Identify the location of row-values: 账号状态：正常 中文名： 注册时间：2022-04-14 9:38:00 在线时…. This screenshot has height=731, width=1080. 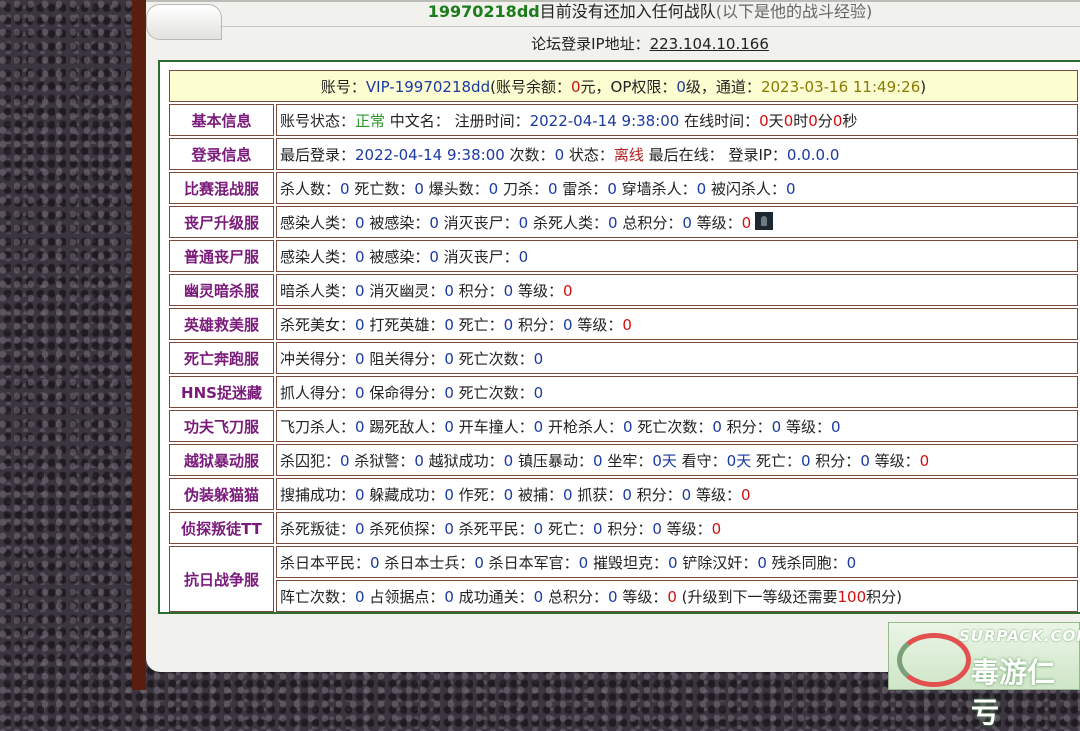
(677, 120).